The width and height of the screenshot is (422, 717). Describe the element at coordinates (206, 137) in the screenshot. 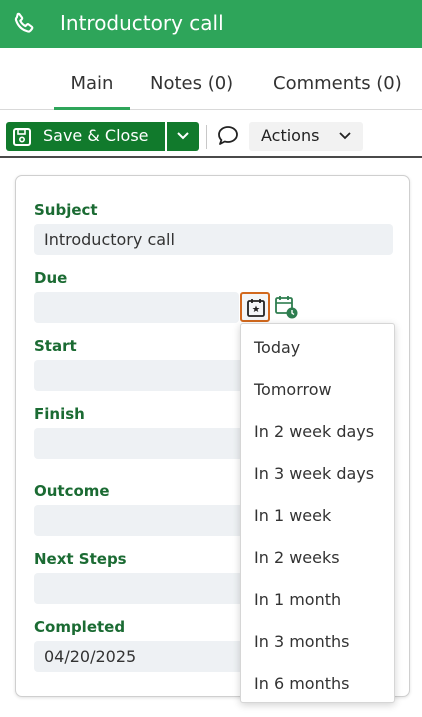

I see `toolbar-divider` at that location.